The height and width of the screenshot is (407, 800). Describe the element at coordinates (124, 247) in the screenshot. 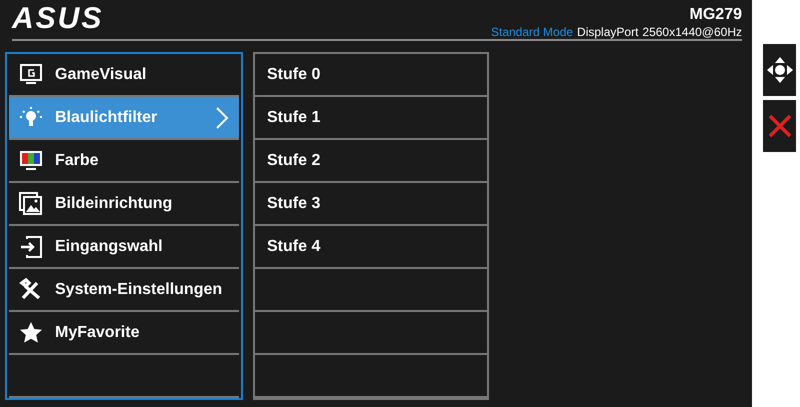

I see `menu-item: Eingangswahl` at that location.